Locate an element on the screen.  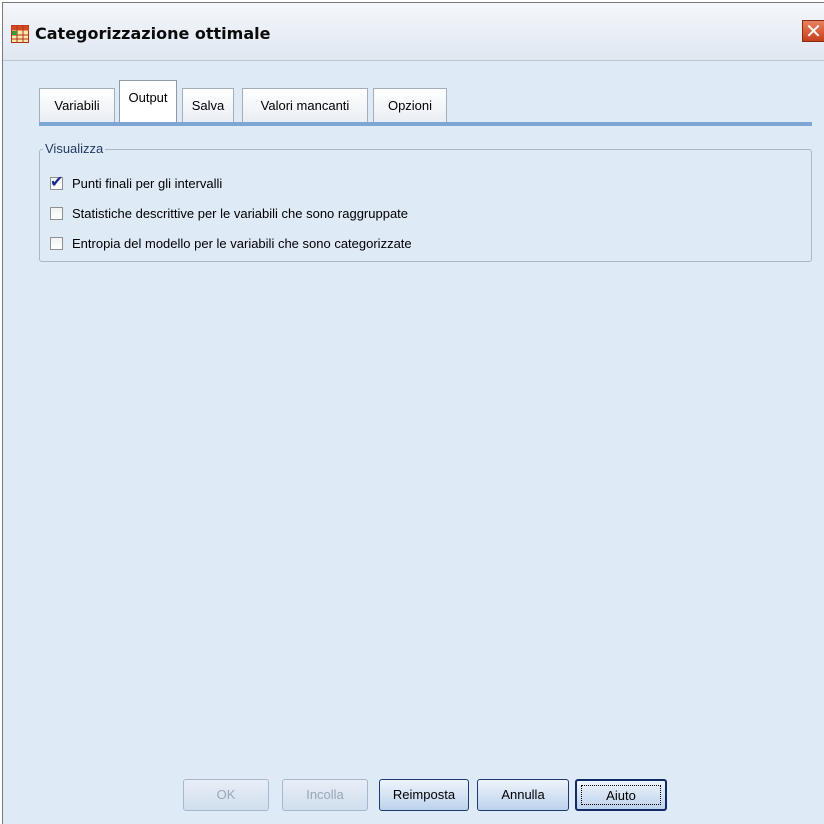
help-button-label: Aiuto is located at coordinates (621, 795).